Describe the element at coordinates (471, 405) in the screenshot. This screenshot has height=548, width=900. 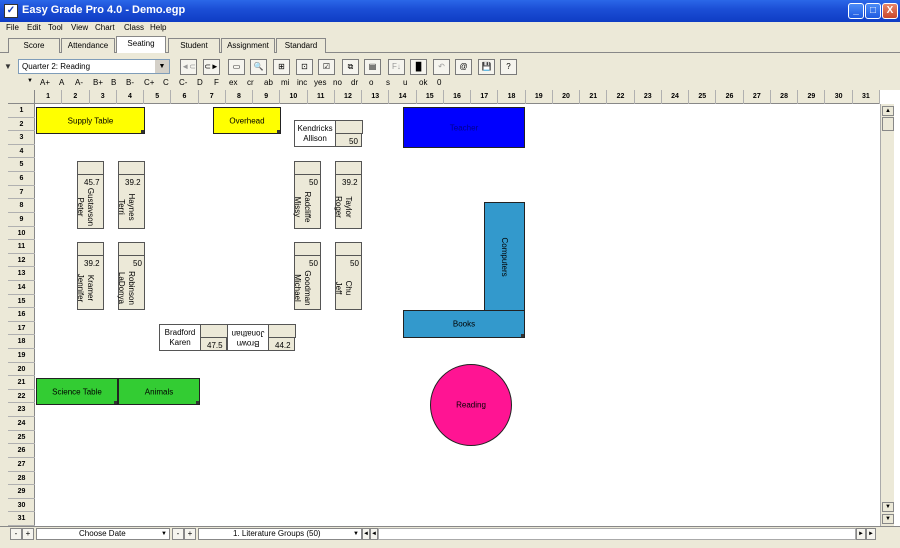
I see `reading-area: Reading` at that location.